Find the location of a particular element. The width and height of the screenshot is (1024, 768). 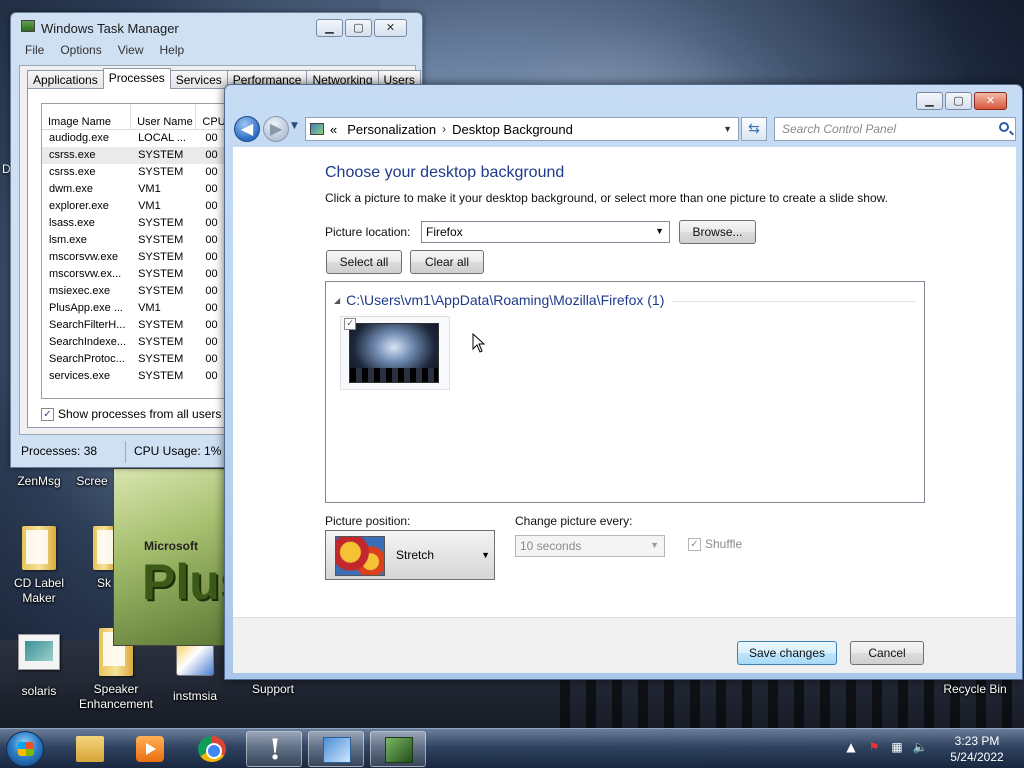

table-row: dwm.exe VM1 00 is located at coordinates (141, 189).